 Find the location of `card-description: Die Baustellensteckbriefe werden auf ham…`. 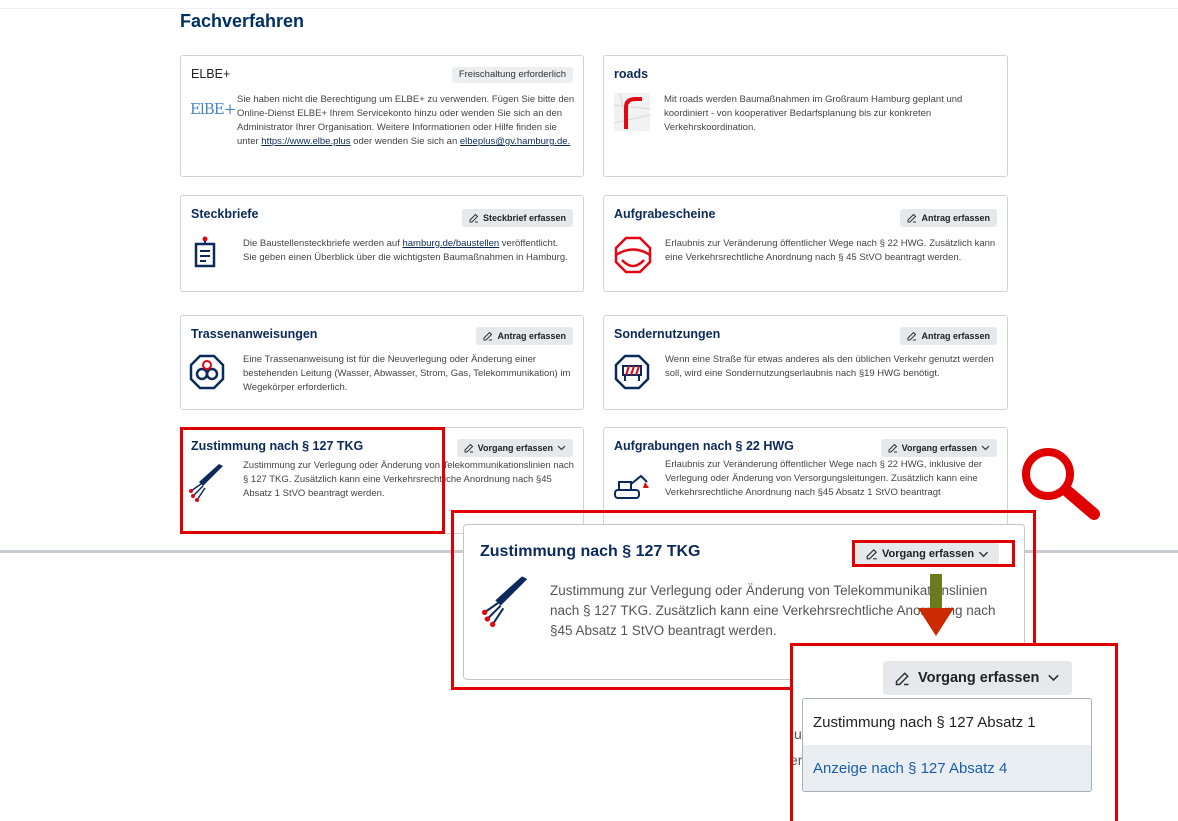

card-description: Die Baustellensteckbriefe werden auf ham… is located at coordinates (405, 250).